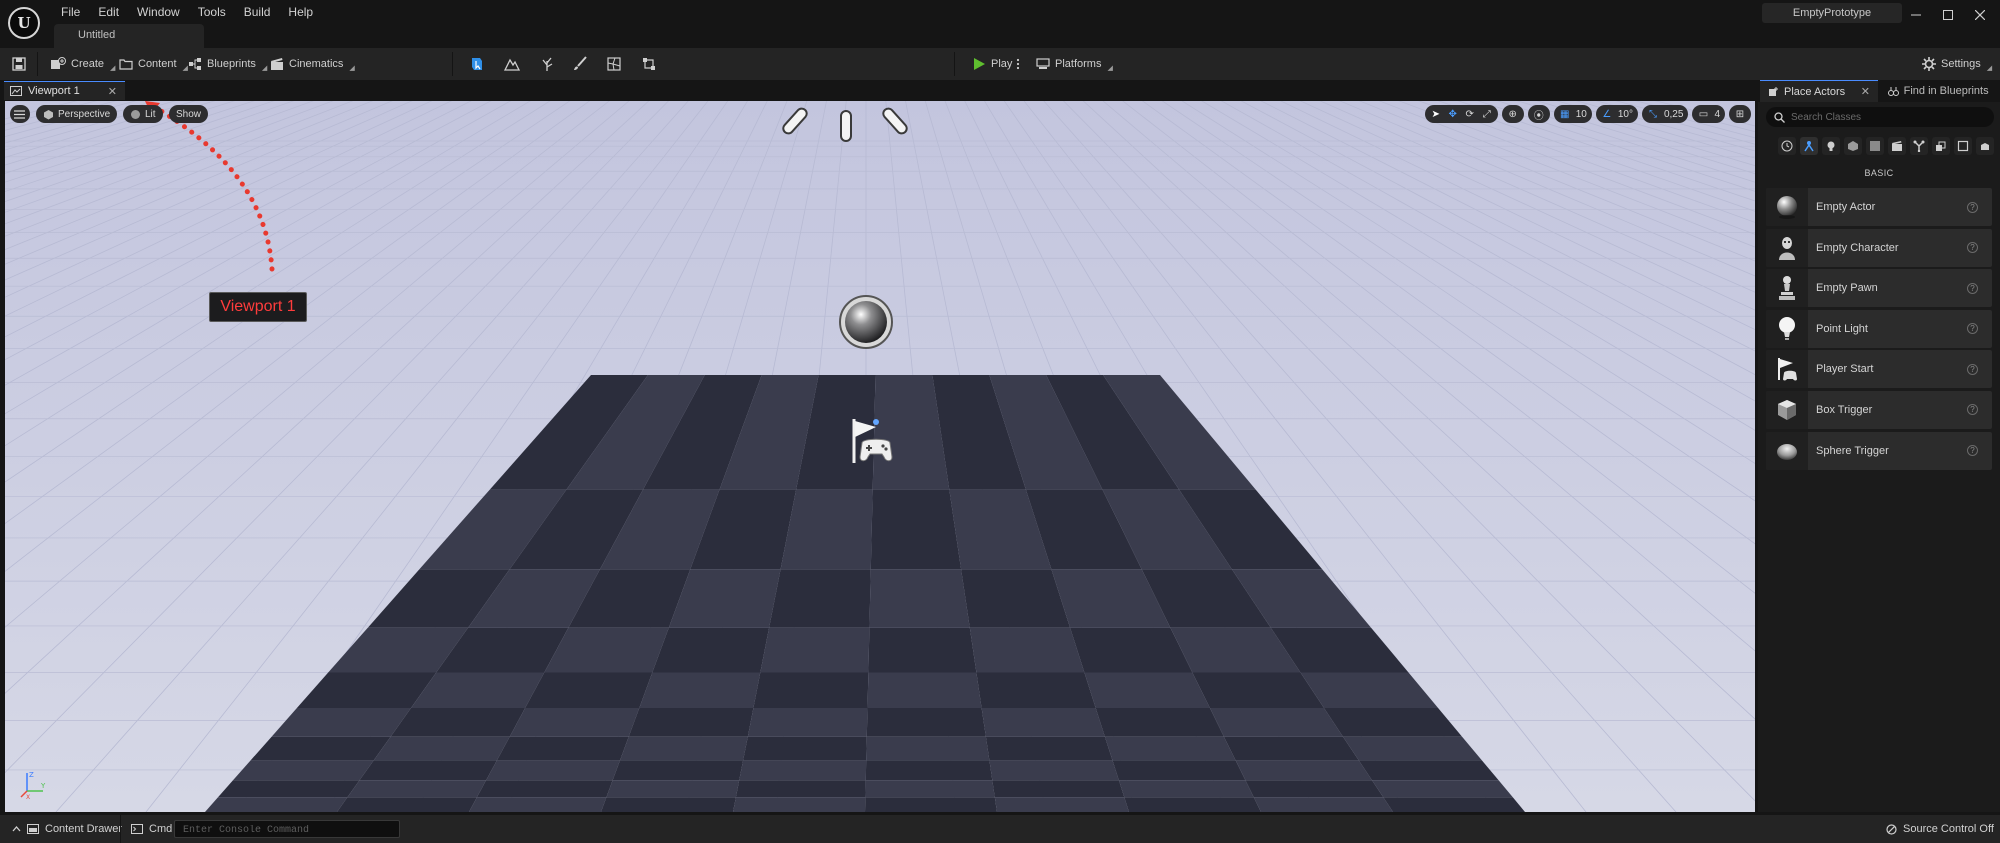 This screenshot has height=843, width=2000. Describe the element at coordinates (649, 64) in the screenshot. I see `modeling-mode-button` at that location.